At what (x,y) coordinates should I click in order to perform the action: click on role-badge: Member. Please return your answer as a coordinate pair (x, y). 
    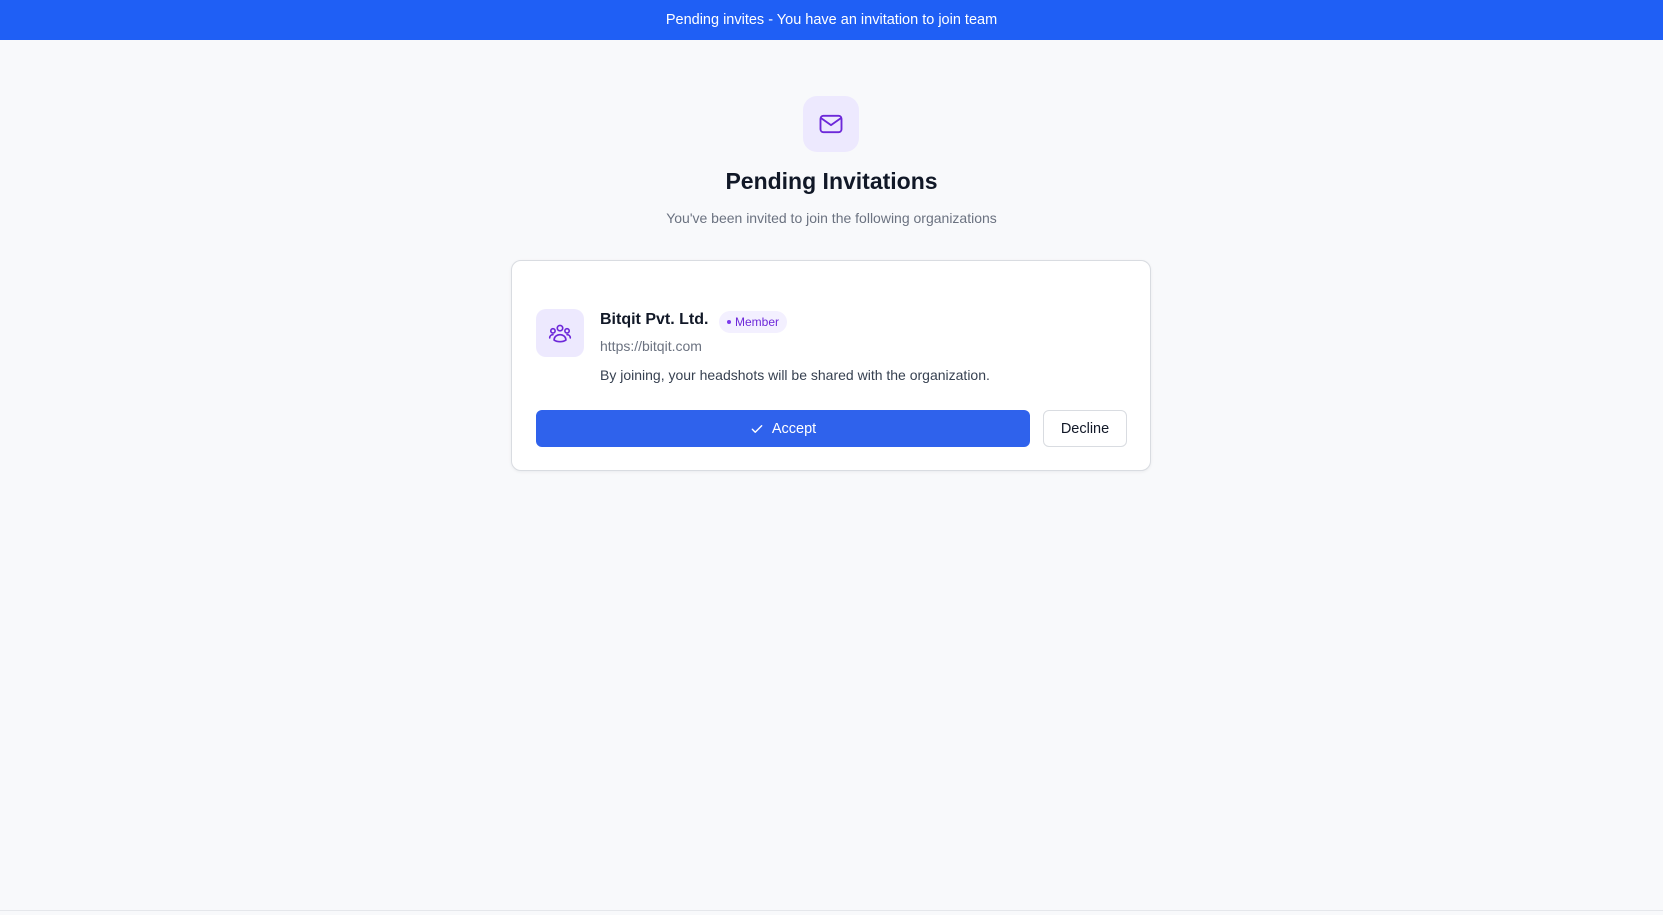
    Looking at the image, I should click on (753, 322).